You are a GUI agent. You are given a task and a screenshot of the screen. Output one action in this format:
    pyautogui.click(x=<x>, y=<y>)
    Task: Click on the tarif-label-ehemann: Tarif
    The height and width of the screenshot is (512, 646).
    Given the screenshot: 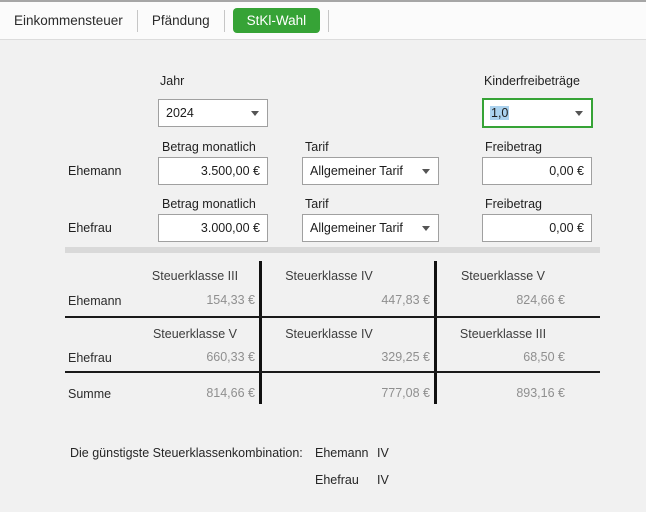 What is the action you would take?
    pyautogui.click(x=317, y=147)
    